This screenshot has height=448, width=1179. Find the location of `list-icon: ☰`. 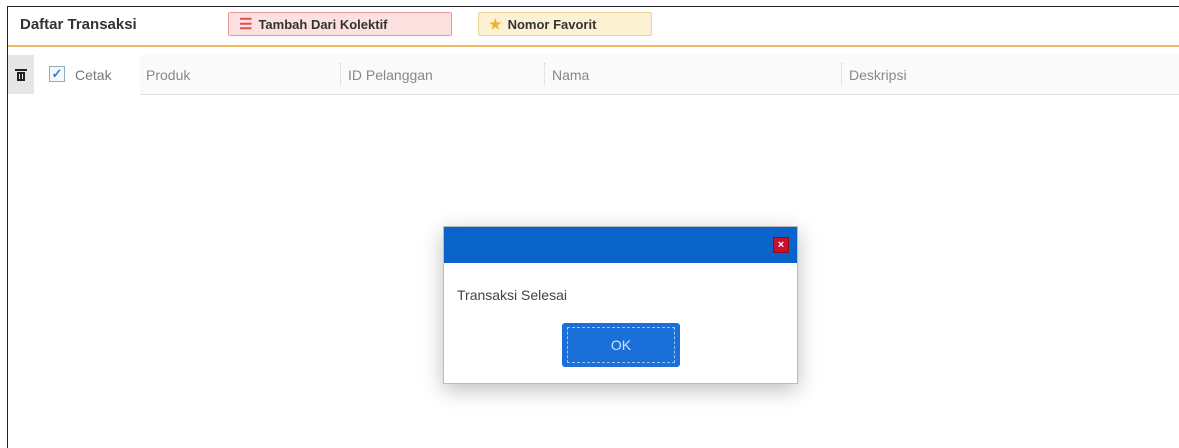

list-icon: ☰ is located at coordinates (246, 24).